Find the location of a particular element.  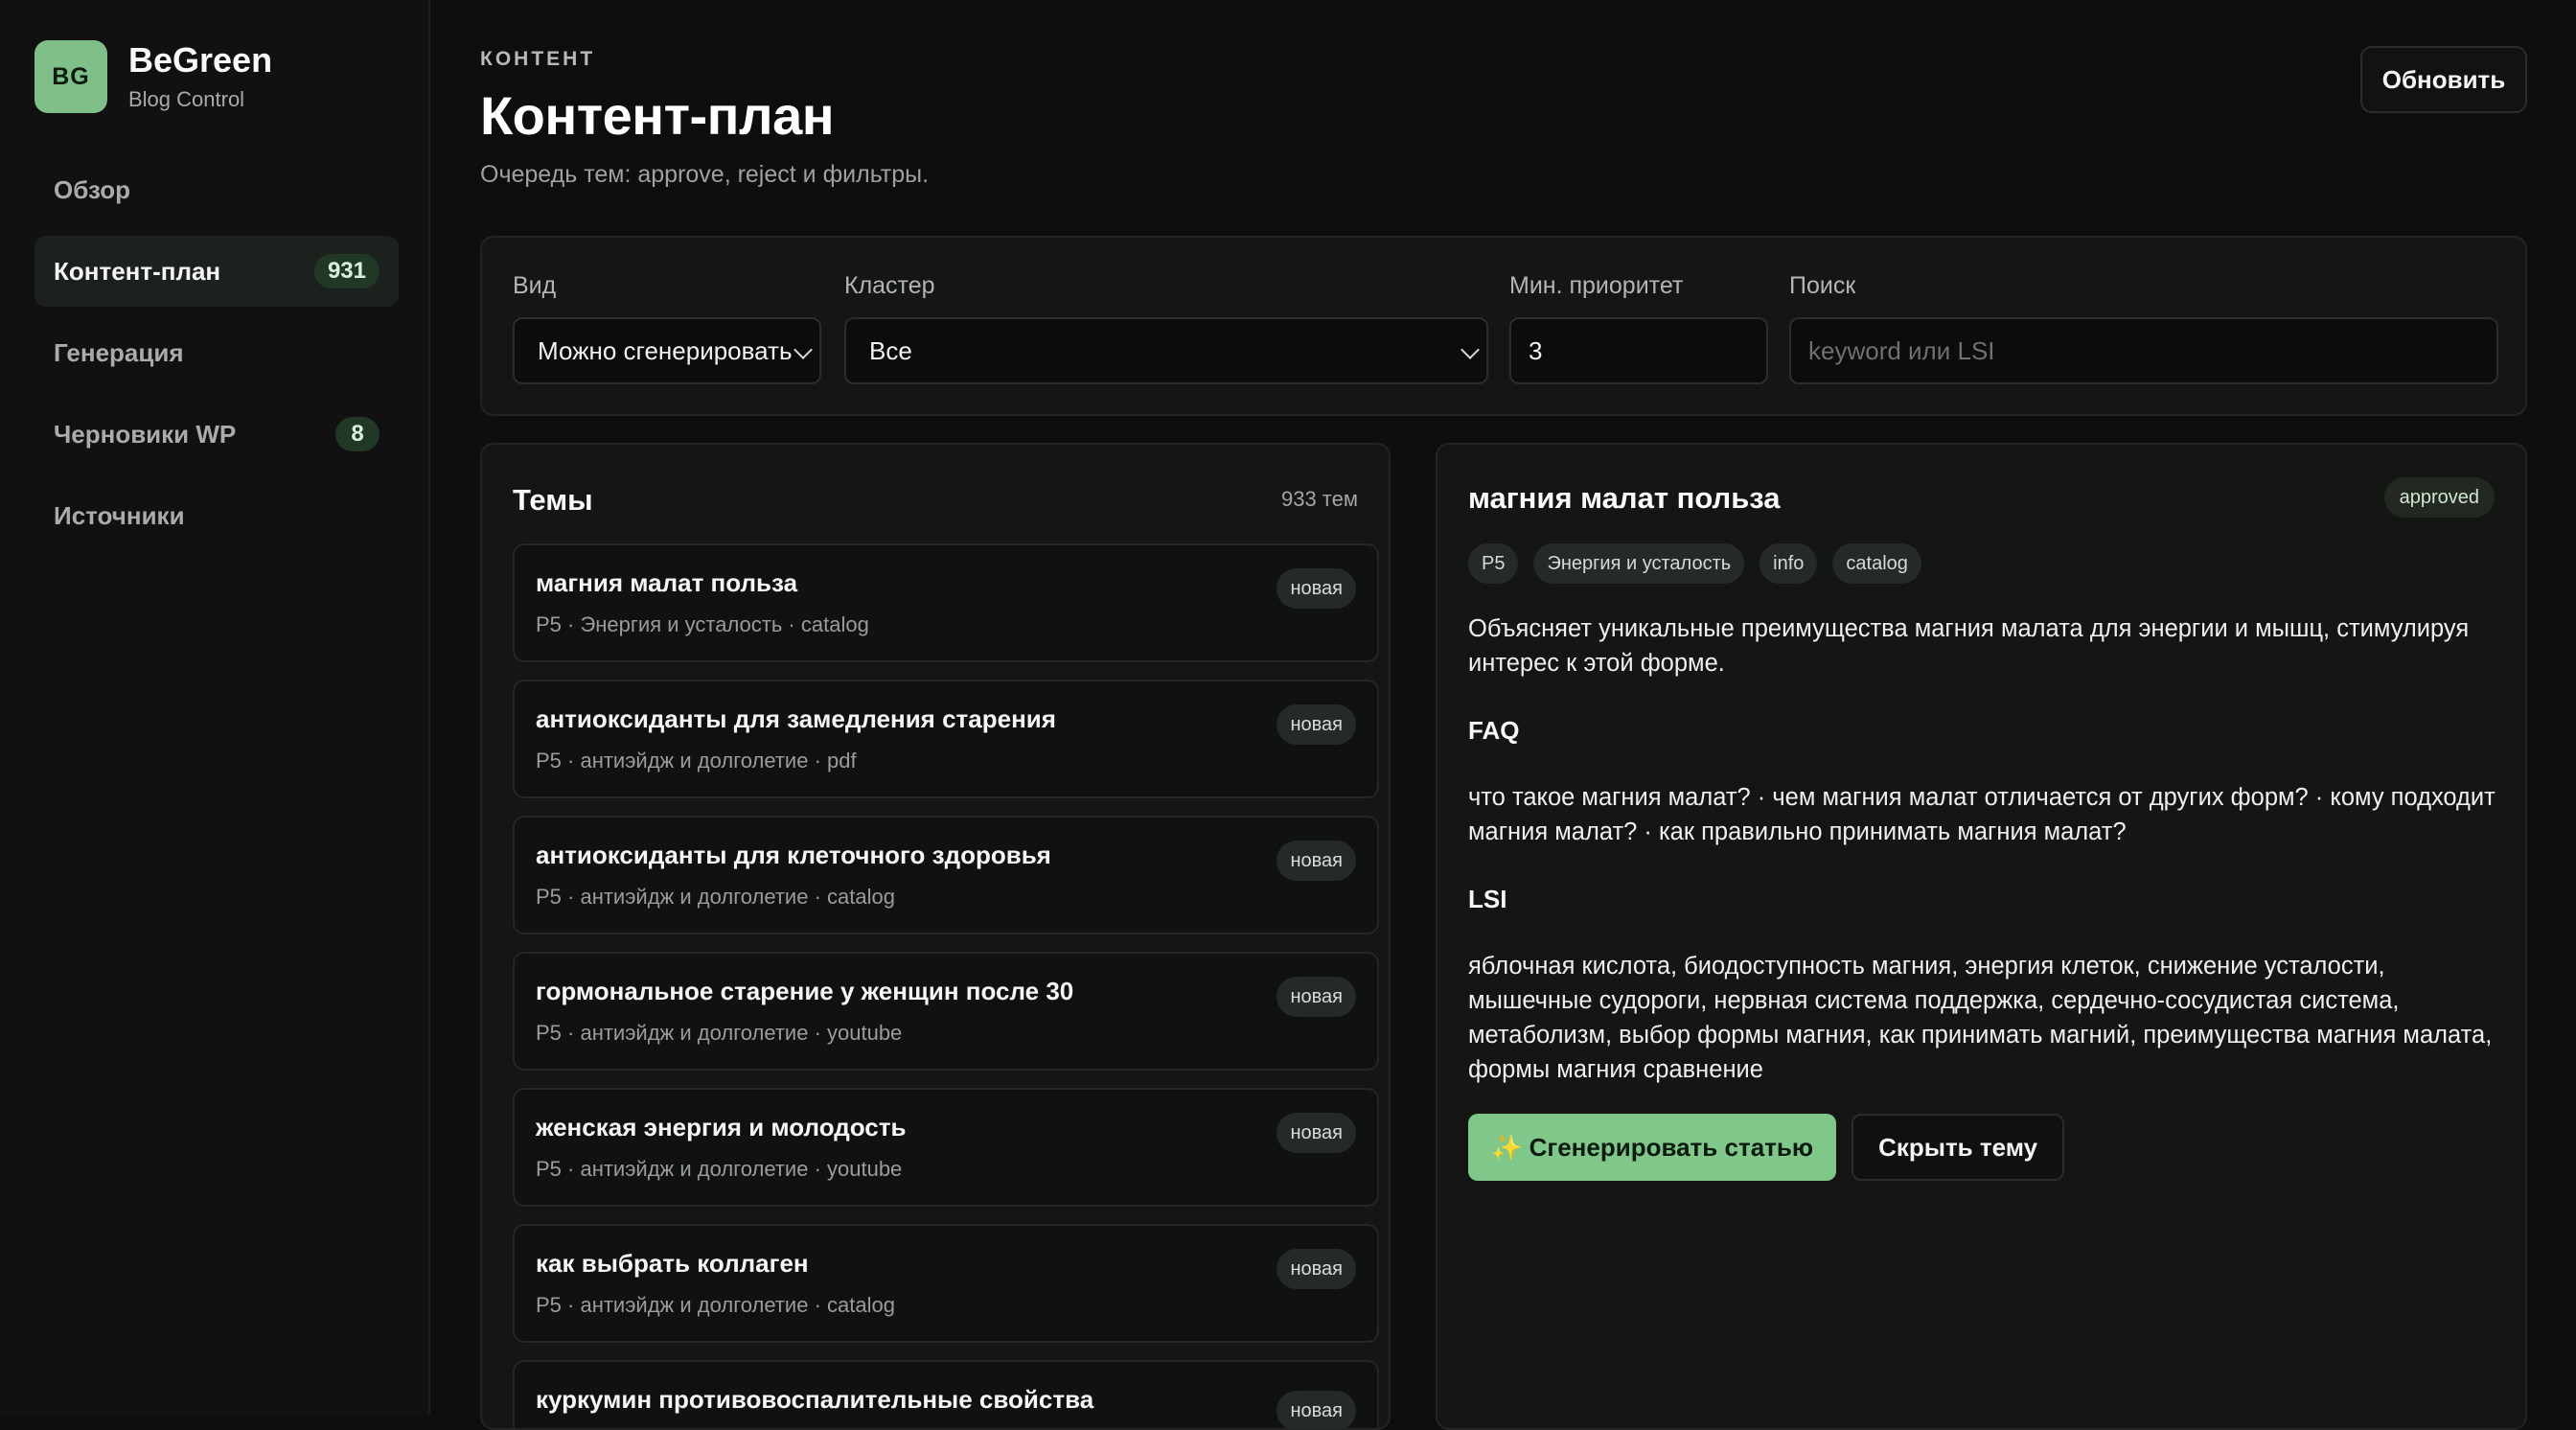

topic-title: гормональное старение у женщин после 30 is located at coordinates (805, 991).